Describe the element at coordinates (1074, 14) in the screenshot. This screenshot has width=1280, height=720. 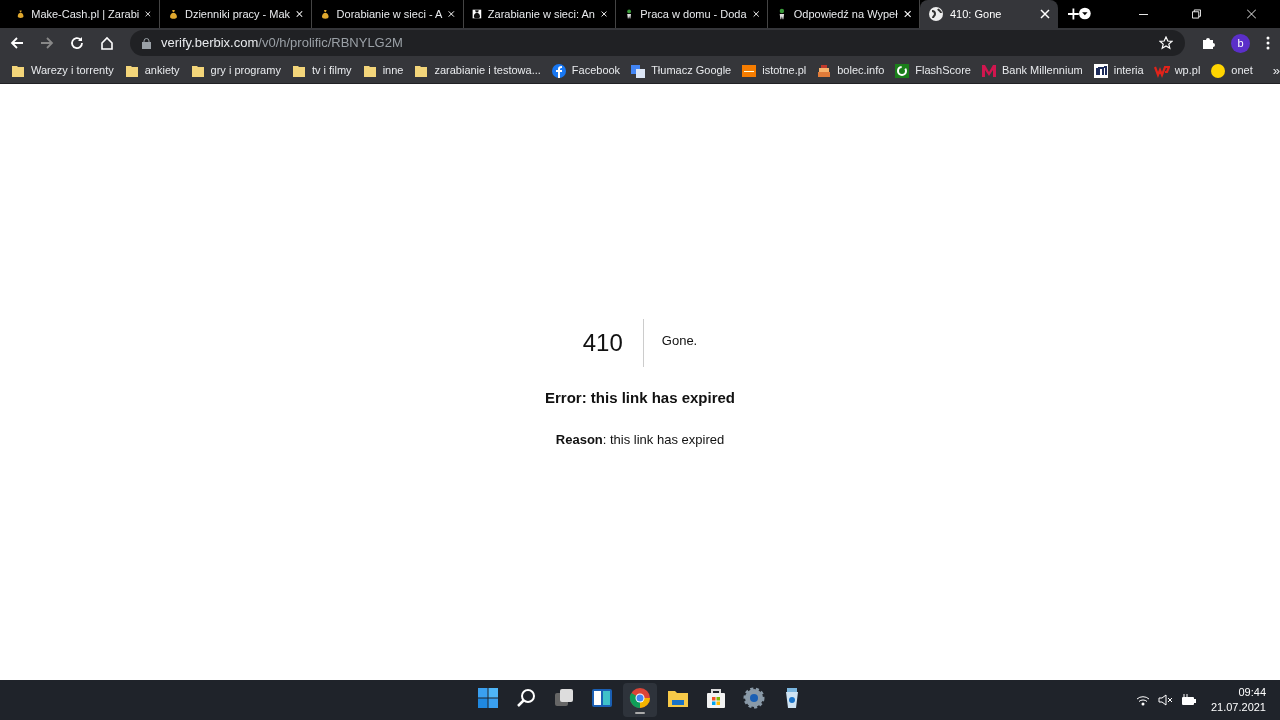
I see `new-tab-icon` at that location.